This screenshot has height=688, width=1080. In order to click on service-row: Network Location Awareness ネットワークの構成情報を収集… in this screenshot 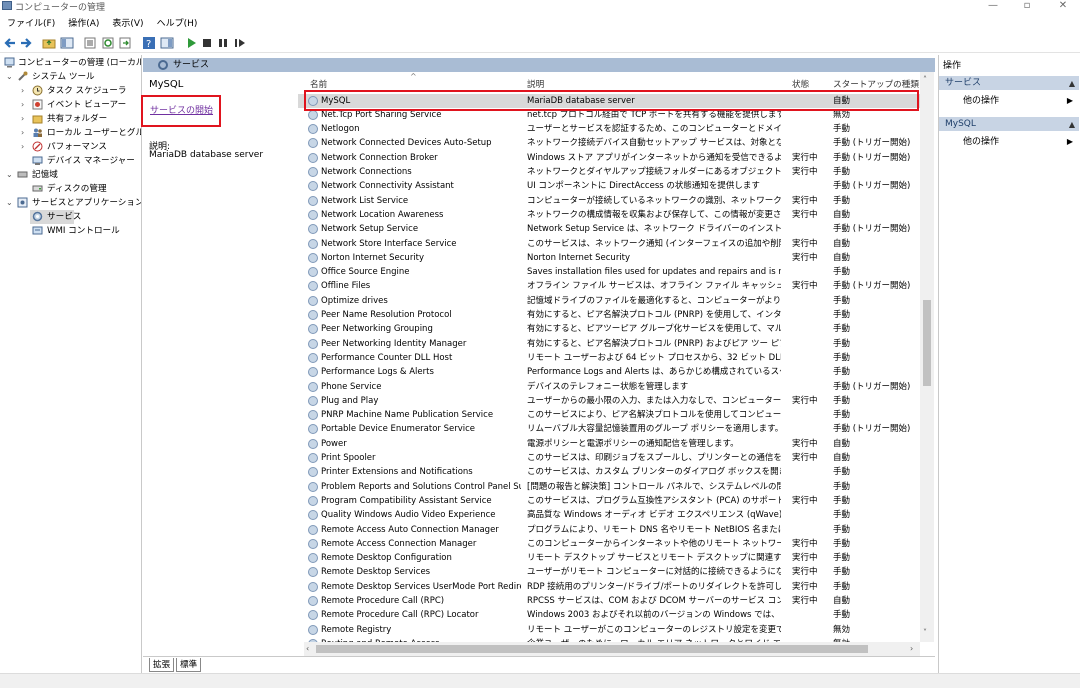, I will do `click(609, 215)`.